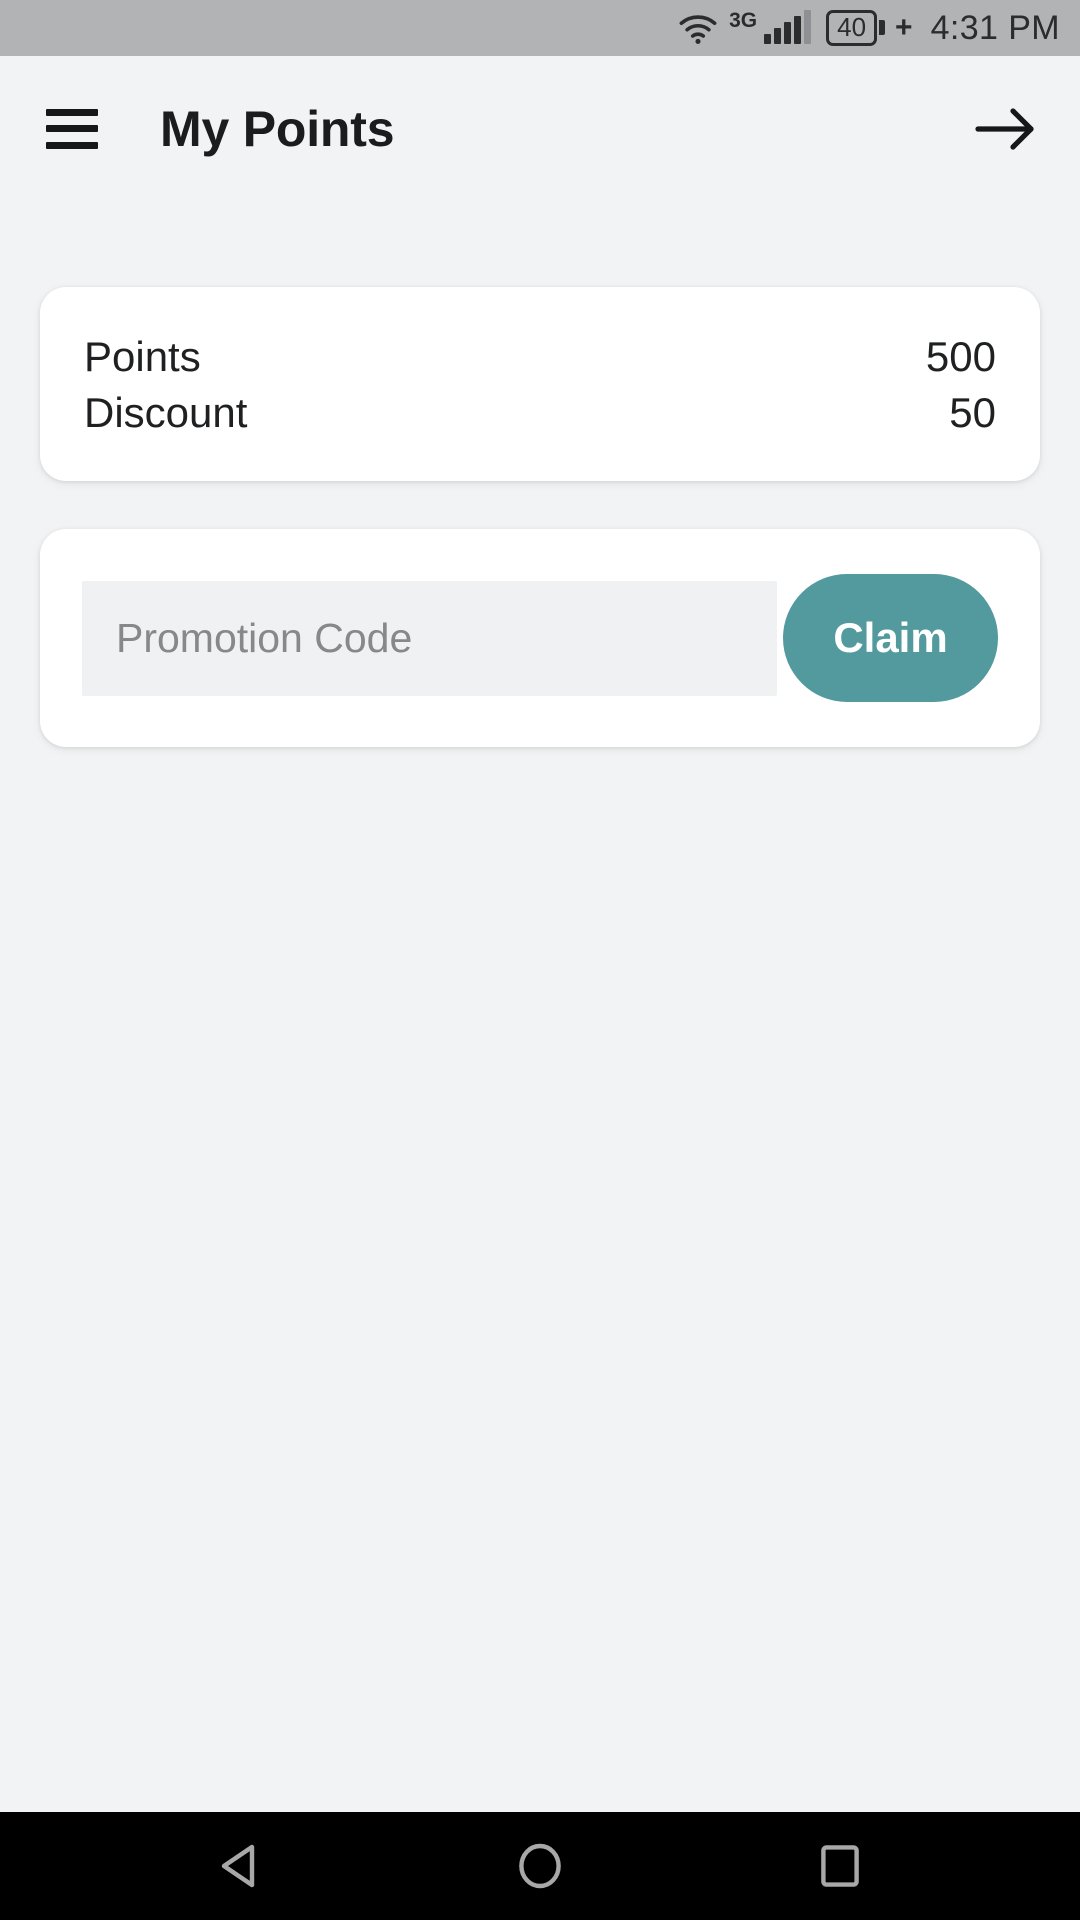 This screenshot has width=1080, height=1920. What do you see at coordinates (890, 638) in the screenshot?
I see `claim-button: Claim` at bounding box center [890, 638].